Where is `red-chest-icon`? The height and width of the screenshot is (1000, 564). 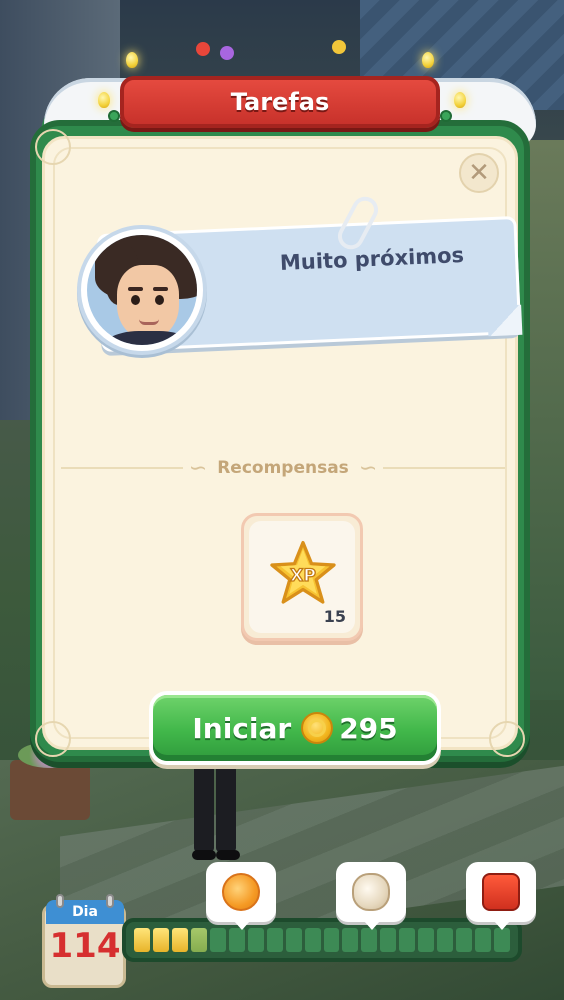 red-chest-icon is located at coordinates (501, 892).